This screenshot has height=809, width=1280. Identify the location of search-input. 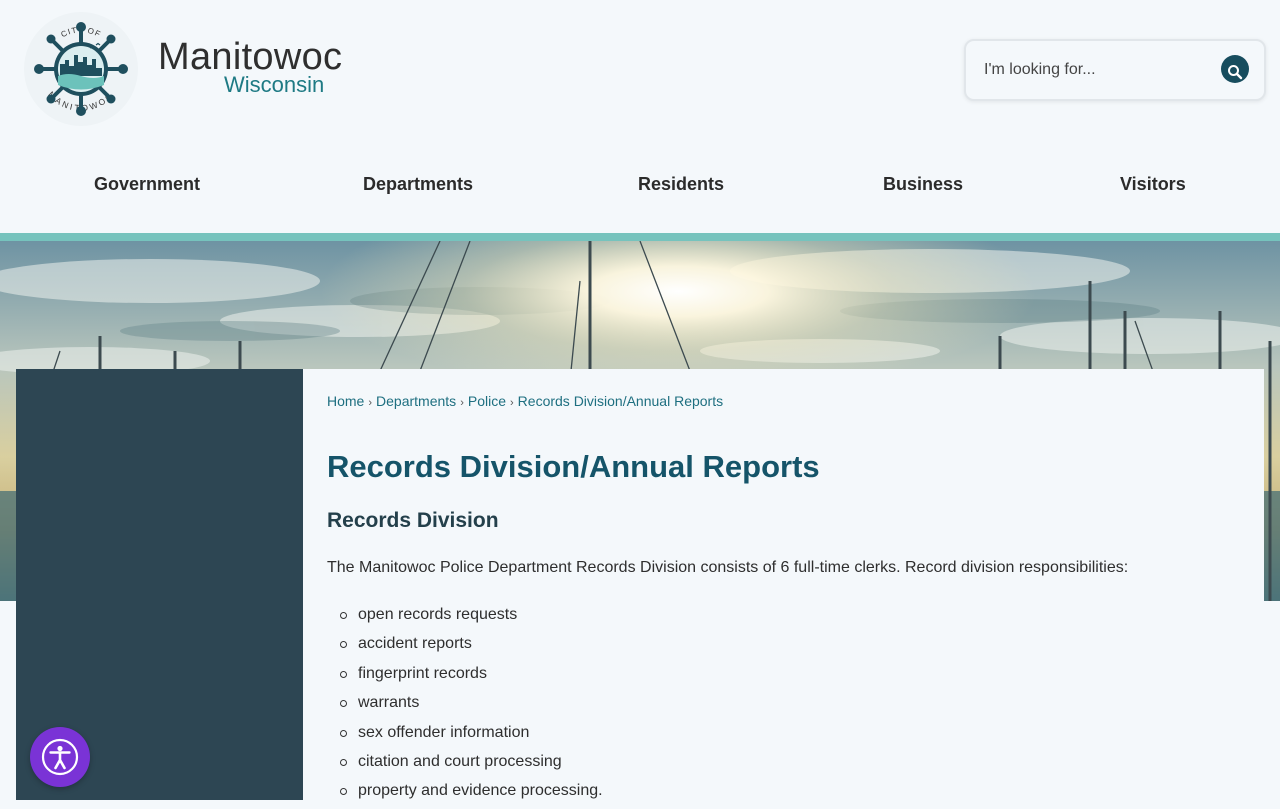
(1094, 70).